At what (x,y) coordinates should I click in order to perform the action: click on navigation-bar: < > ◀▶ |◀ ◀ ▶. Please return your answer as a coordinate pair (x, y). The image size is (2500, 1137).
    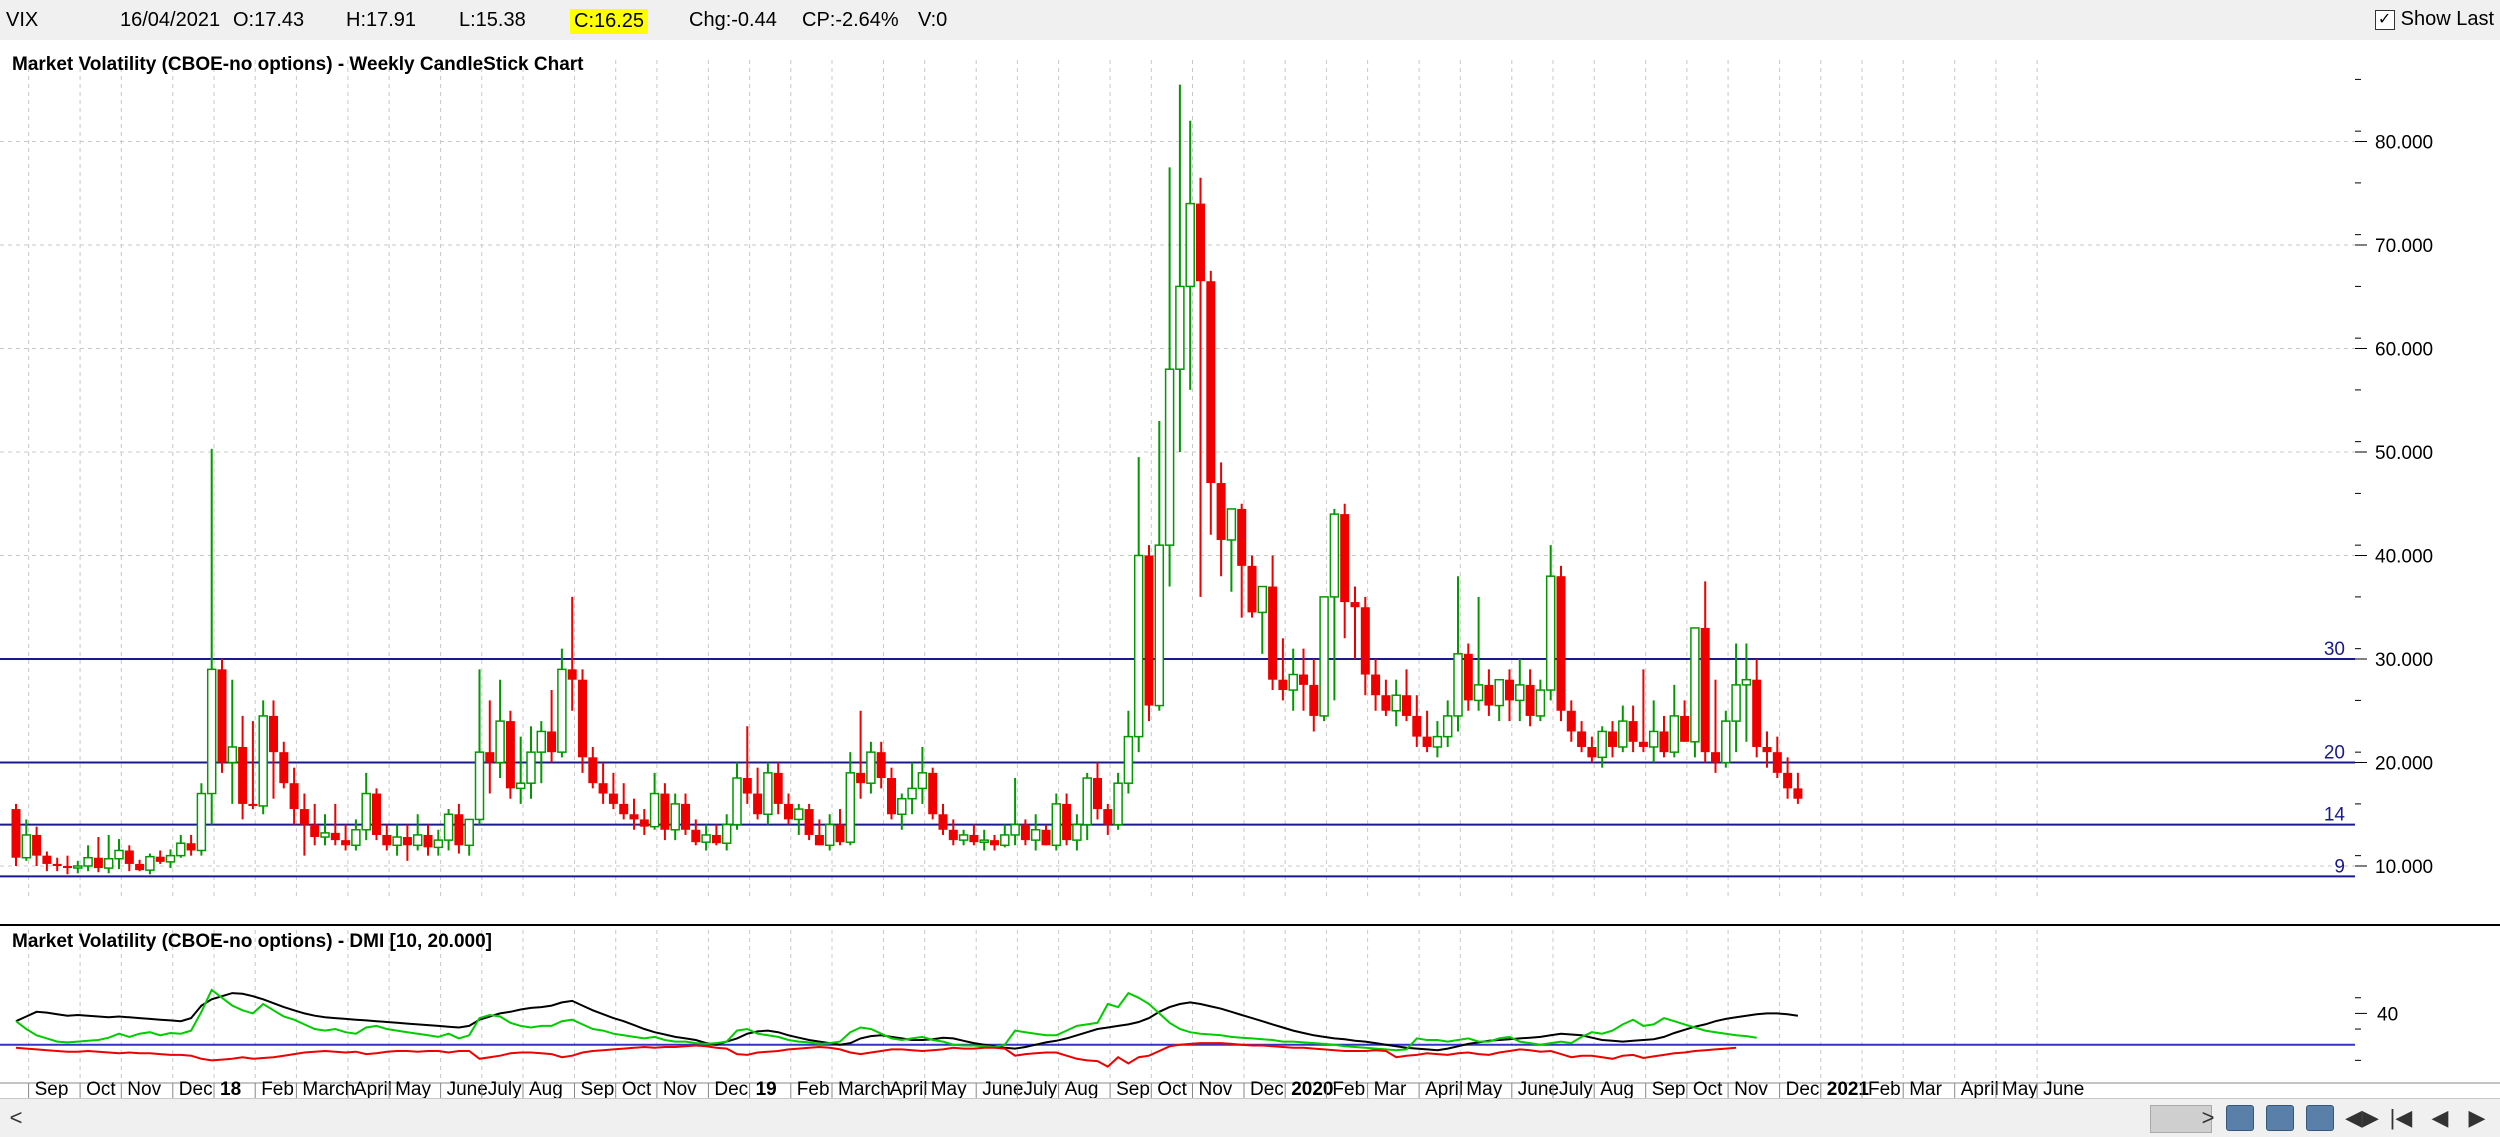
    Looking at the image, I should click on (1250, 1117).